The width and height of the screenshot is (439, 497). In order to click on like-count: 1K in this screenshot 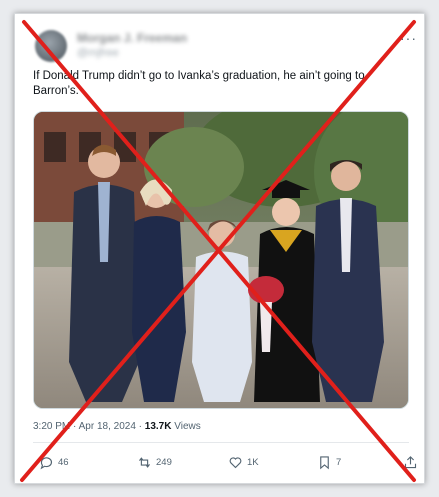, I will do `click(253, 462)`.